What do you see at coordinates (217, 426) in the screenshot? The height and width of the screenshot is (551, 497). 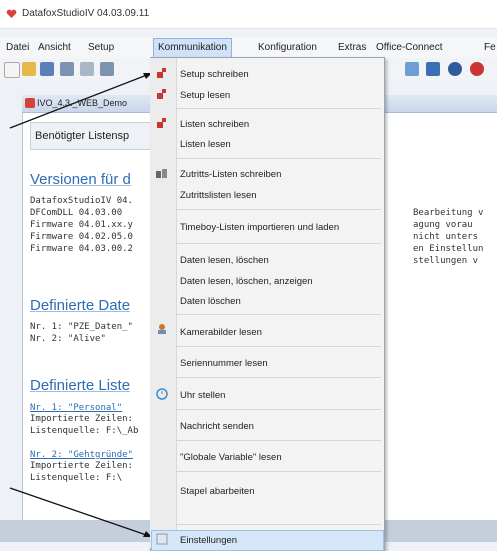 I see `menu-nachricht-senden: Nachricht senden` at bounding box center [217, 426].